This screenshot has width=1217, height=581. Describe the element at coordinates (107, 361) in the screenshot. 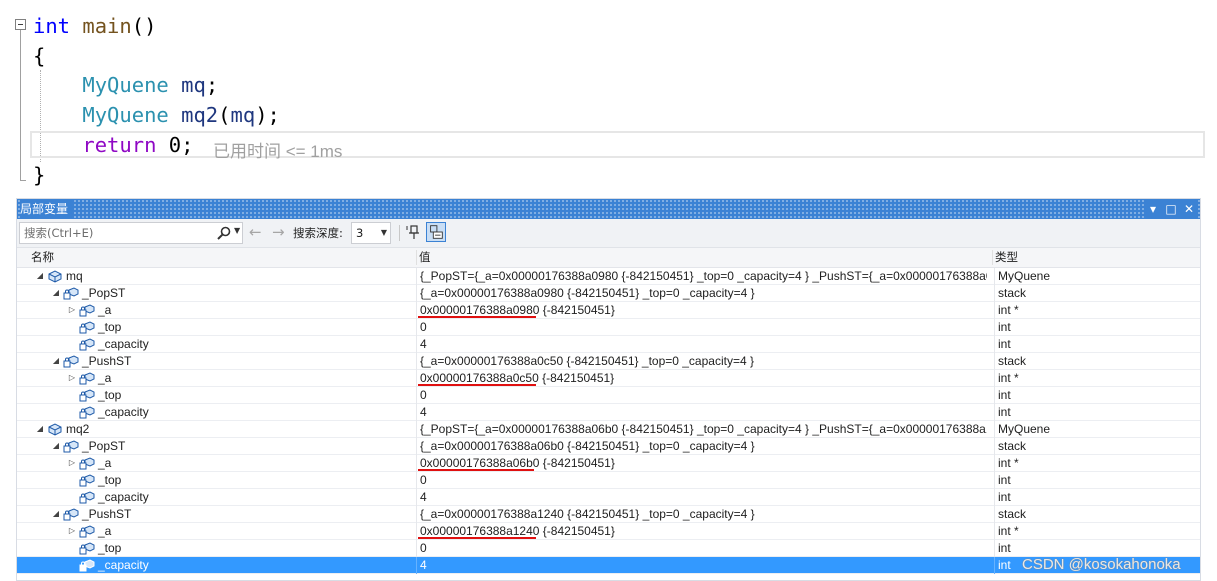

I see `locals-row-name: _PushST` at that location.